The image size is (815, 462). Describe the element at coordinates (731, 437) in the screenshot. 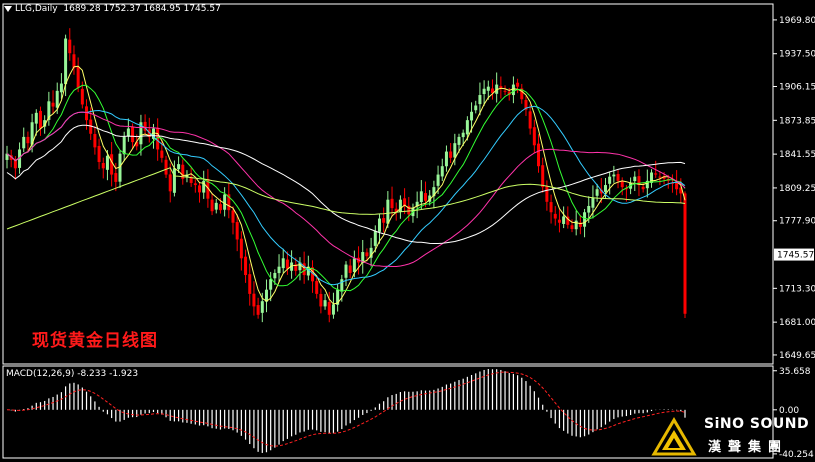

I see `brand-logo: SiNO SOUND 漢聲集團` at that location.